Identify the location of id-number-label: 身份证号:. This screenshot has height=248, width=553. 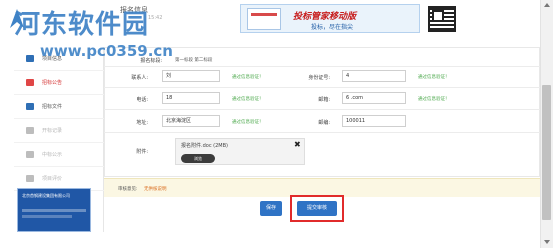
(319, 78).